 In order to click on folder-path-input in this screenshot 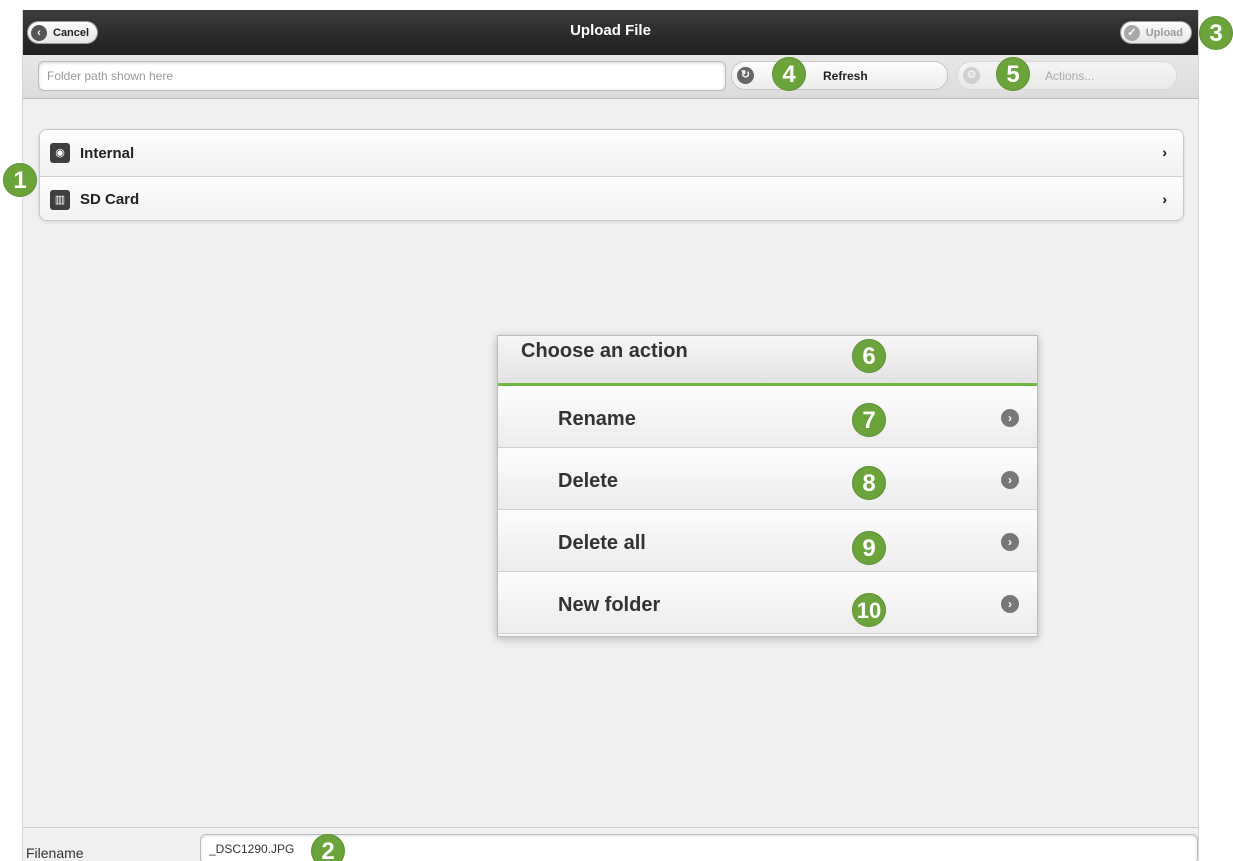, I will do `click(382, 76)`.